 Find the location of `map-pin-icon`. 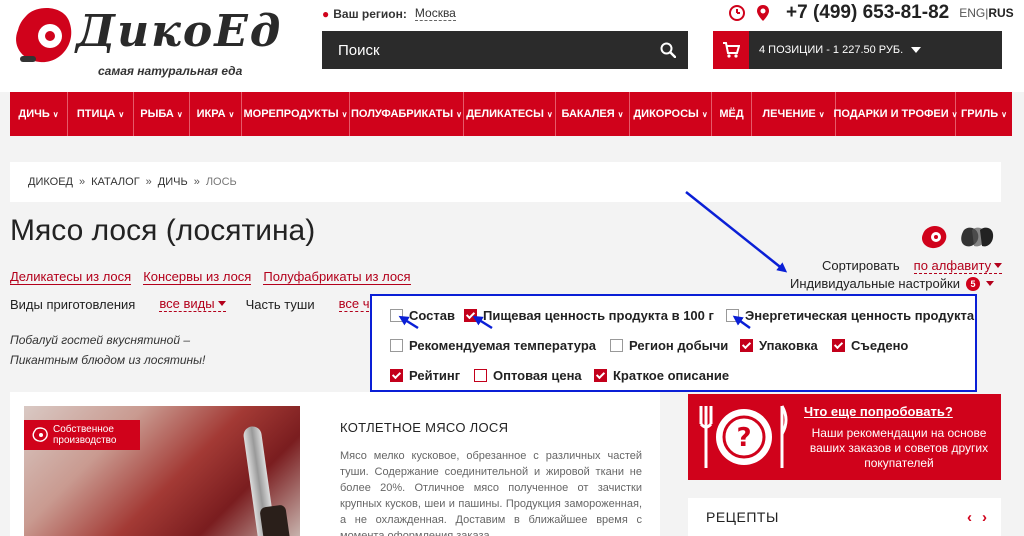

map-pin-icon is located at coordinates (763, 13).